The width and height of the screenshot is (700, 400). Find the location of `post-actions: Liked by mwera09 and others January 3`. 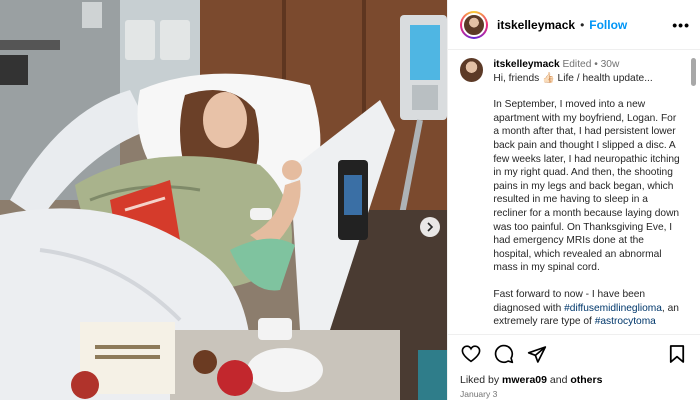

post-actions: Liked by mwera09 and others January 3 is located at coordinates (574, 367).